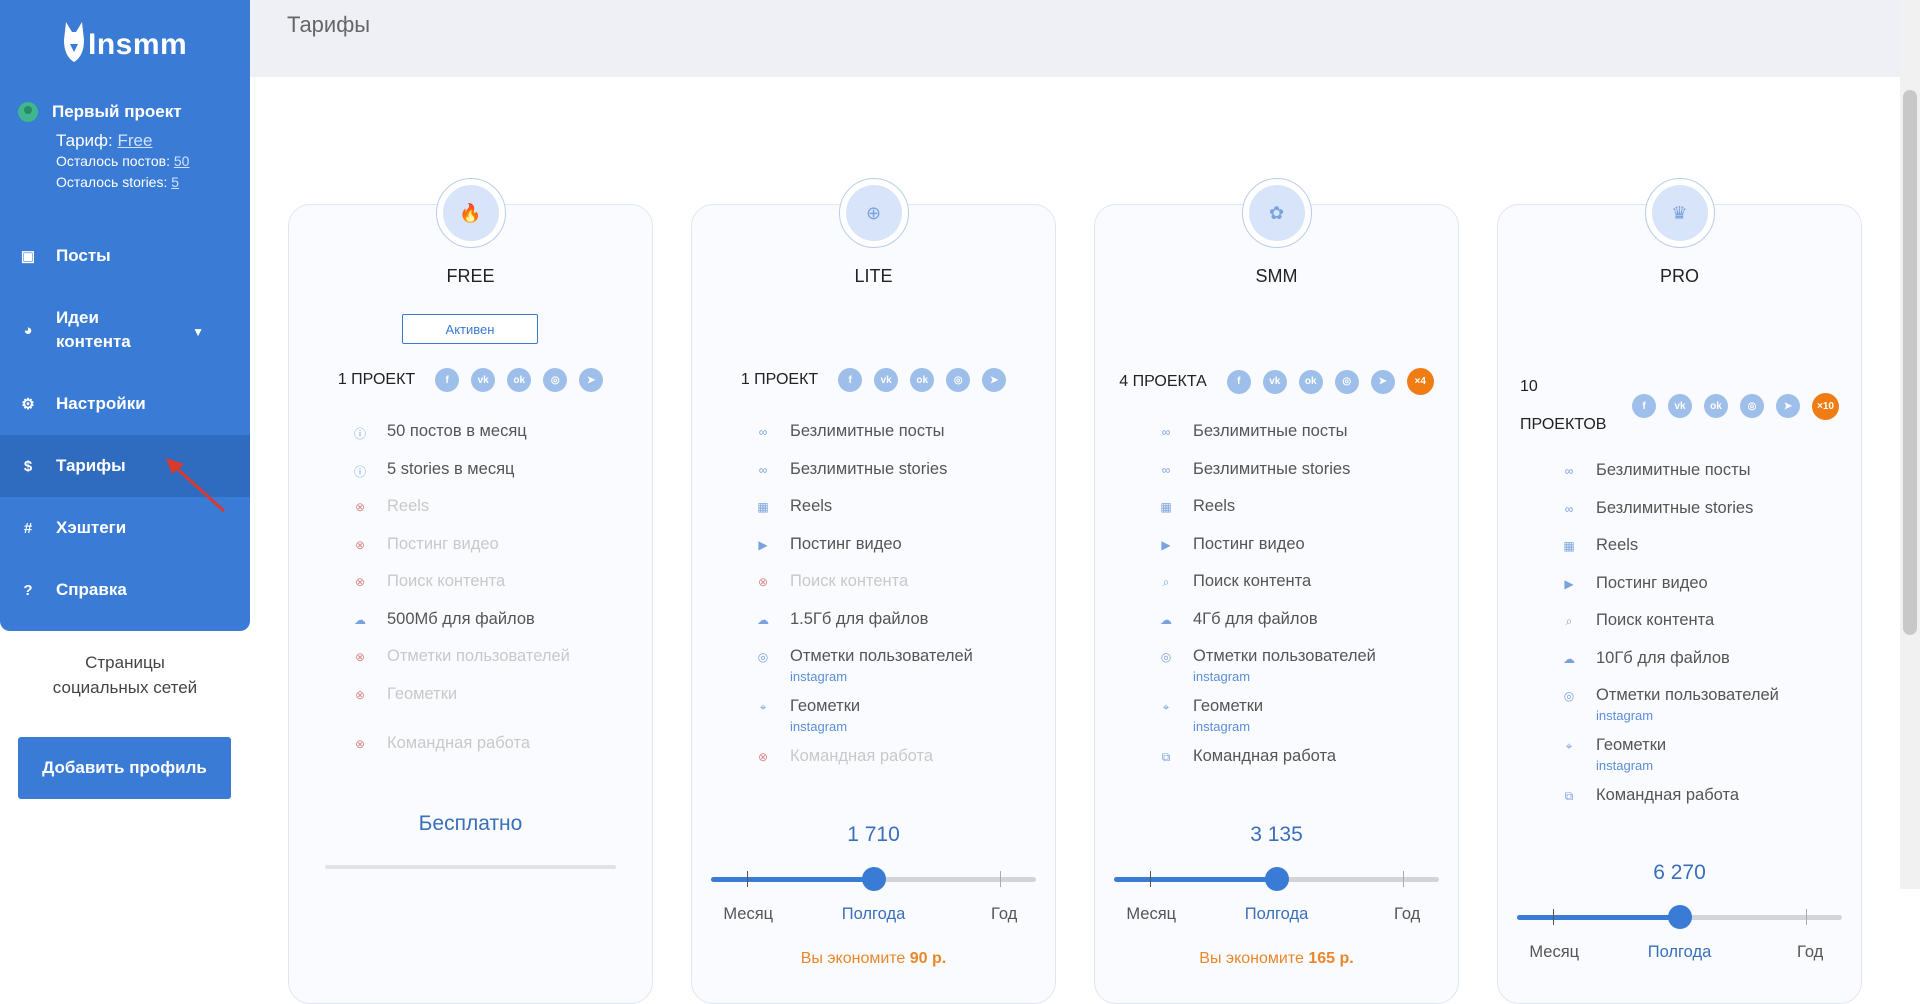  What do you see at coordinates (113, 161) in the screenshot?
I see `posts-left-label: Осталось постов:` at bounding box center [113, 161].